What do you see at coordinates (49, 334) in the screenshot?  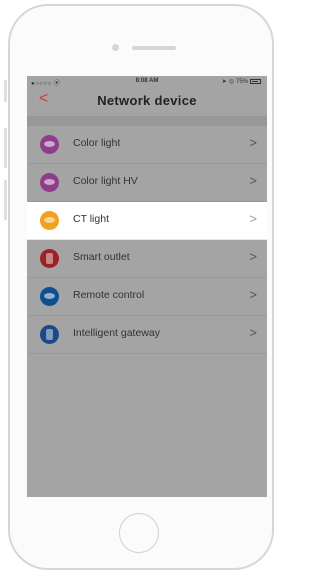 I see `intelligent-gateway-icon` at bounding box center [49, 334].